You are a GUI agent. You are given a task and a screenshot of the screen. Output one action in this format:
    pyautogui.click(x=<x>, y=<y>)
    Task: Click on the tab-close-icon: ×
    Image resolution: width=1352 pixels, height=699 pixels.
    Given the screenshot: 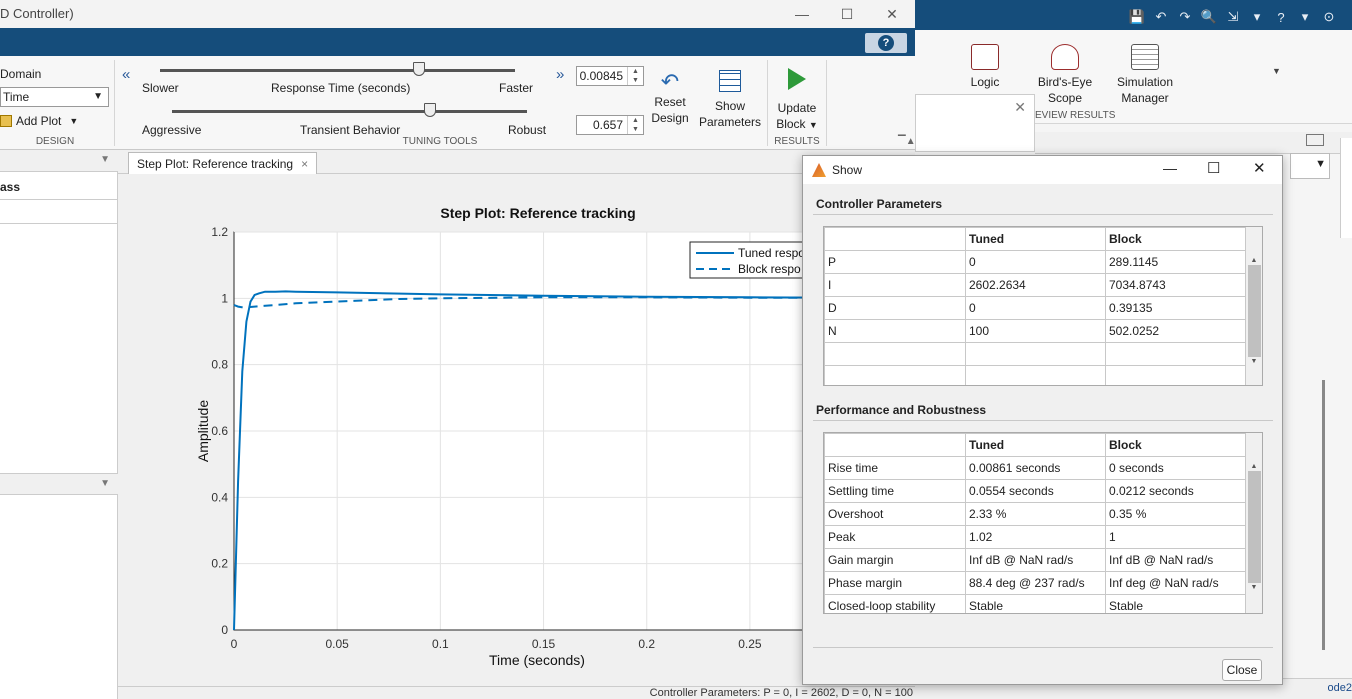 What is the action you would take?
    pyautogui.click(x=304, y=164)
    